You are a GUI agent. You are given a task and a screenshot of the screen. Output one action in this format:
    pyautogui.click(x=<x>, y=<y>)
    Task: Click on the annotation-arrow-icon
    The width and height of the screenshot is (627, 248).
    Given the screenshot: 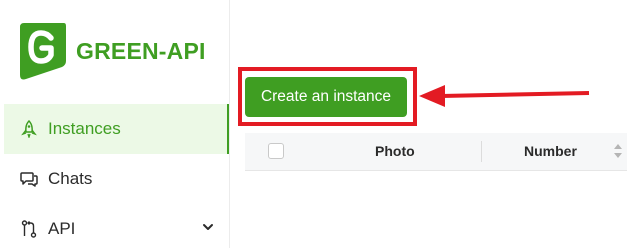 What is the action you would take?
    pyautogui.click(x=504, y=96)
    